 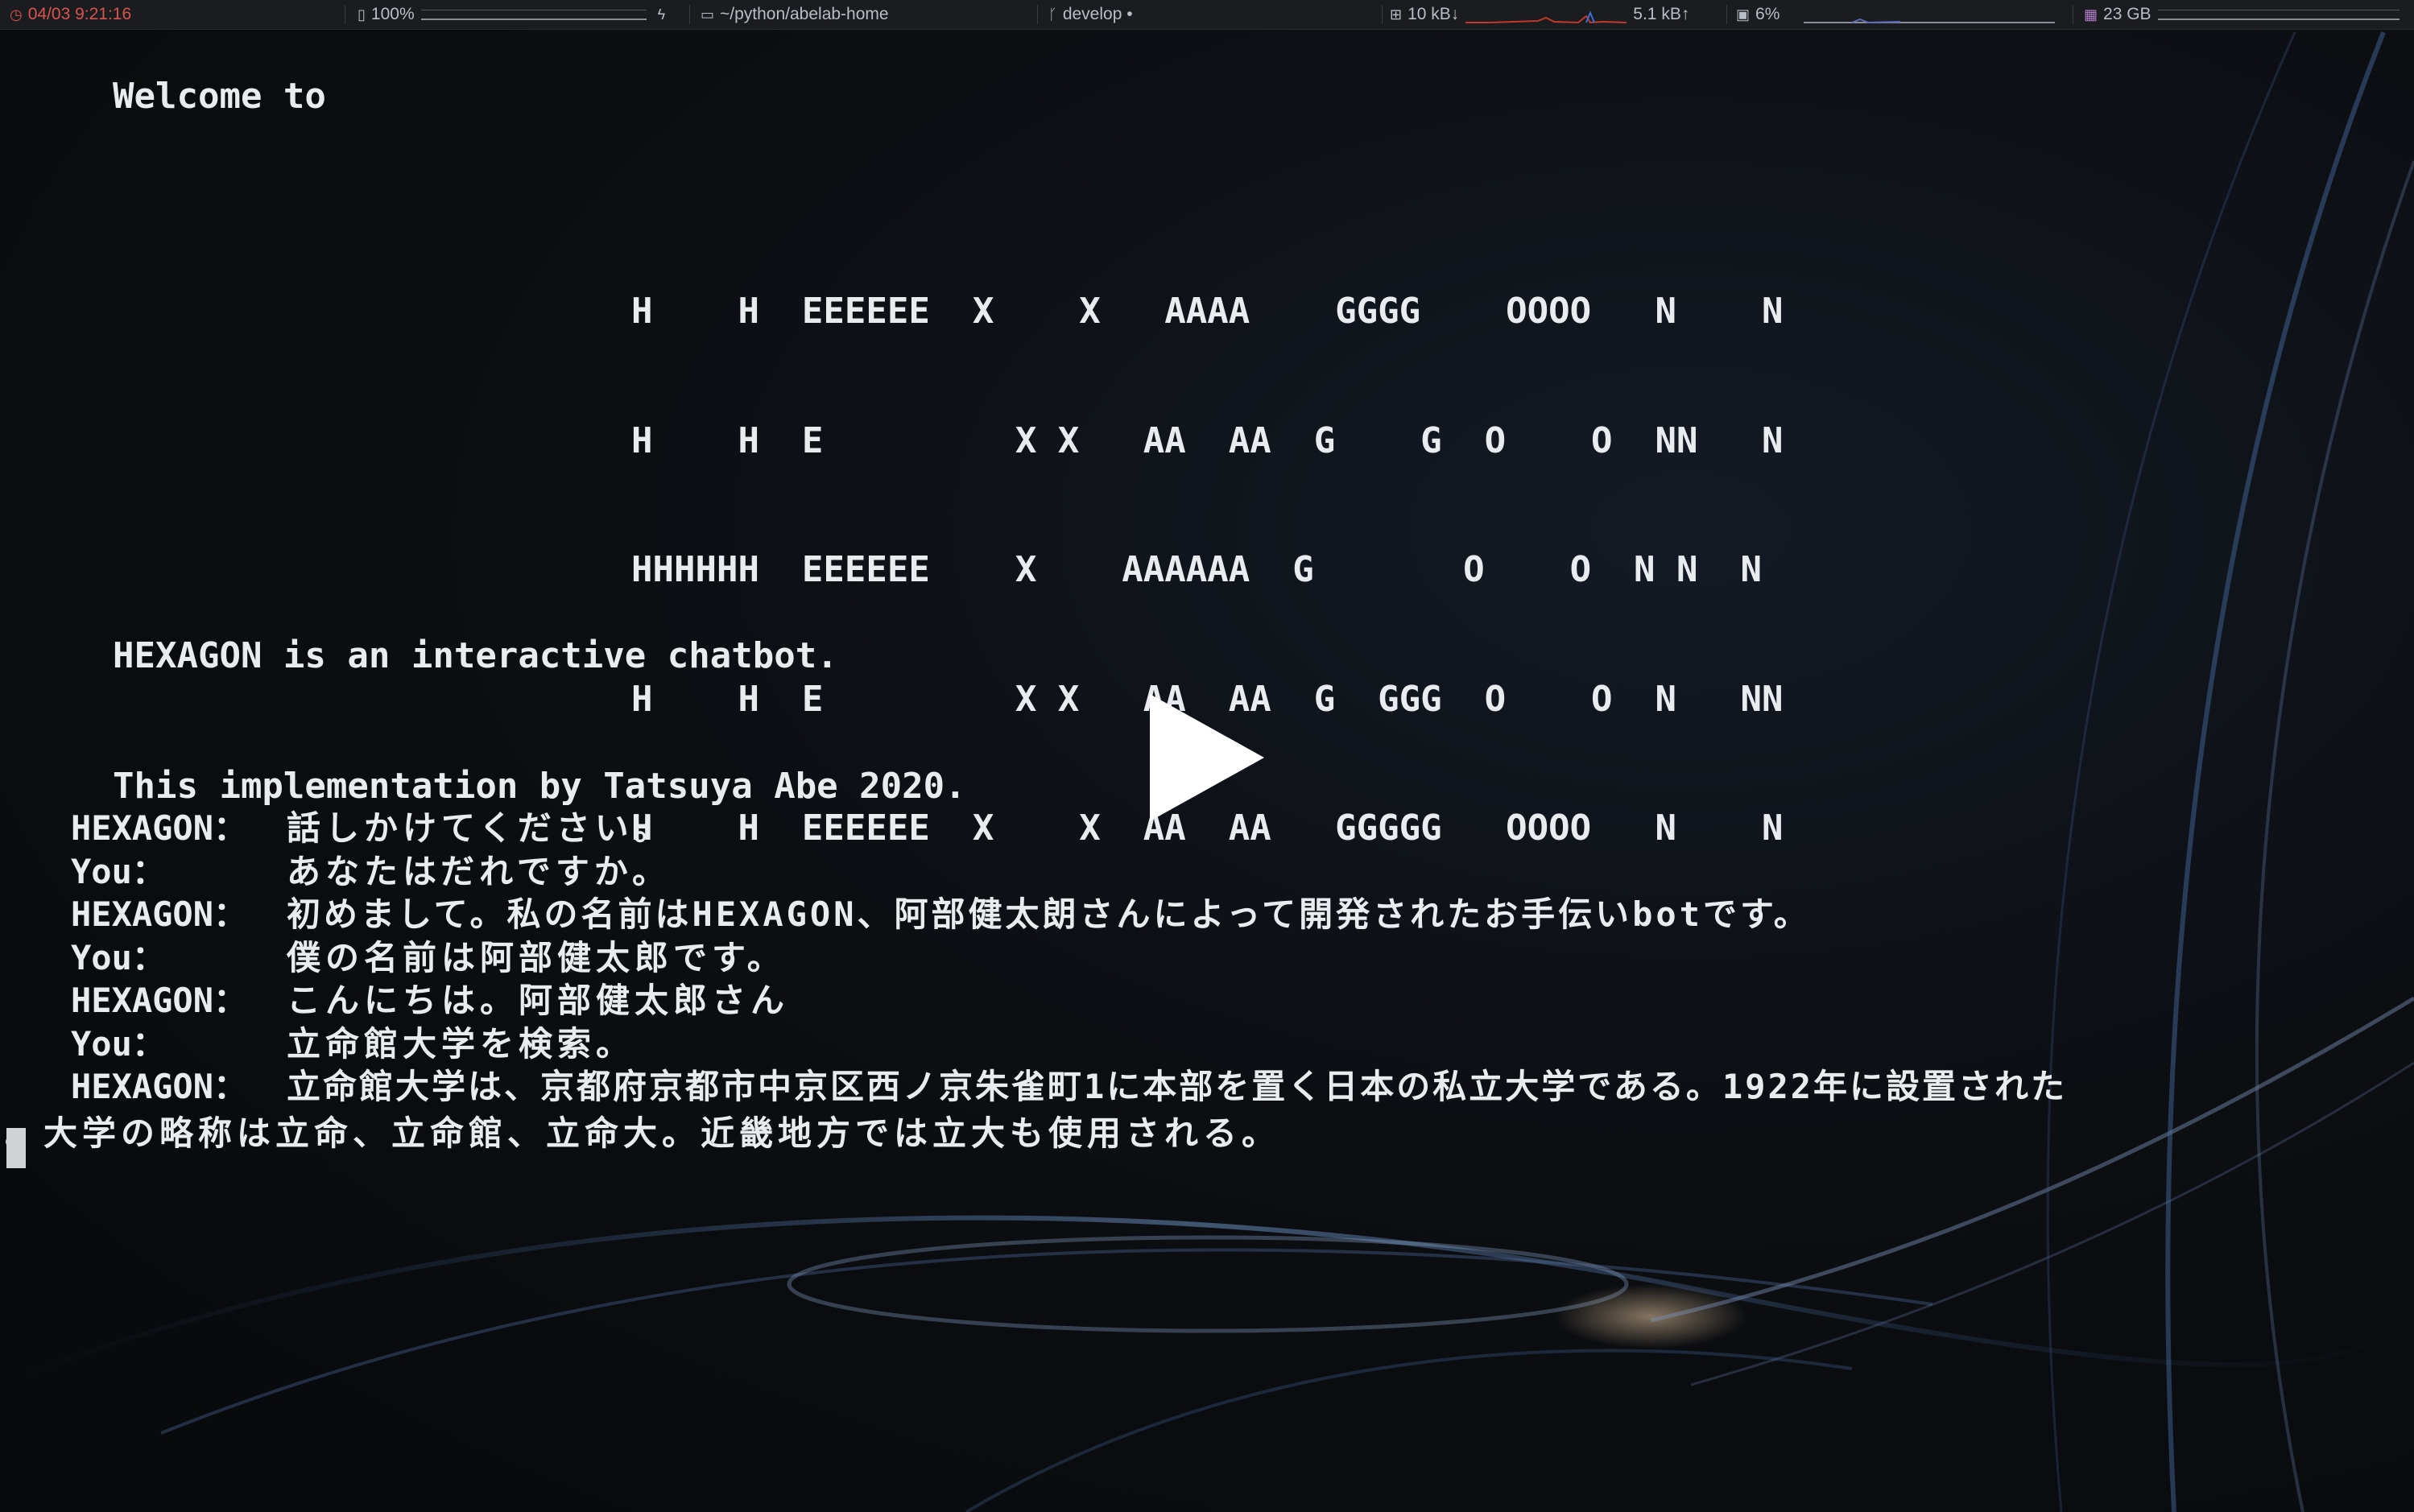 I want to click on chat-message: 立命館大学を検索。, so click(x=461, y=1043).